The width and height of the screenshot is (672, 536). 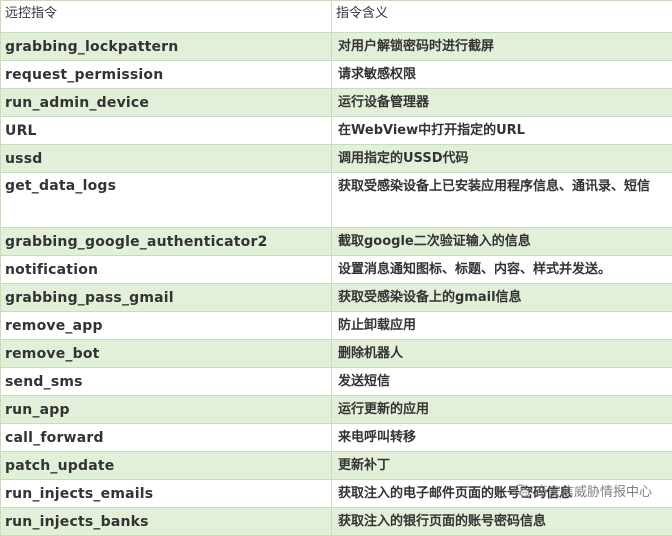 What do you see at coordinates (166, 131) in the screenshot?
I see `command-cell: URL` at bounding box center [166, 131].